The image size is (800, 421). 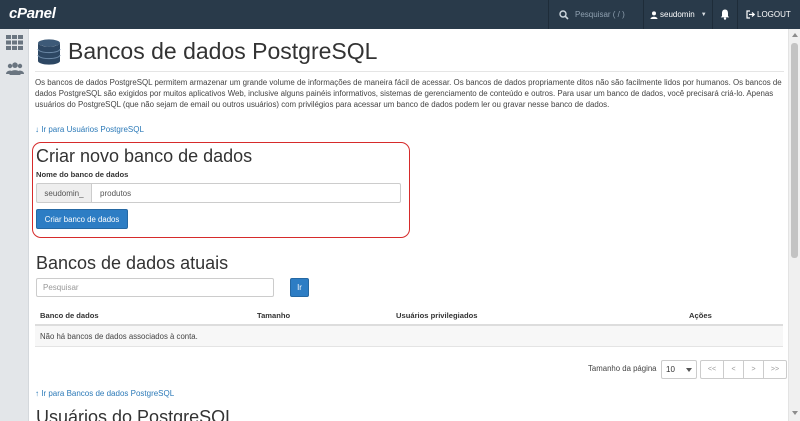 I want to click on top-search: Pesquisar ( / ), so click(x=598, y=14).